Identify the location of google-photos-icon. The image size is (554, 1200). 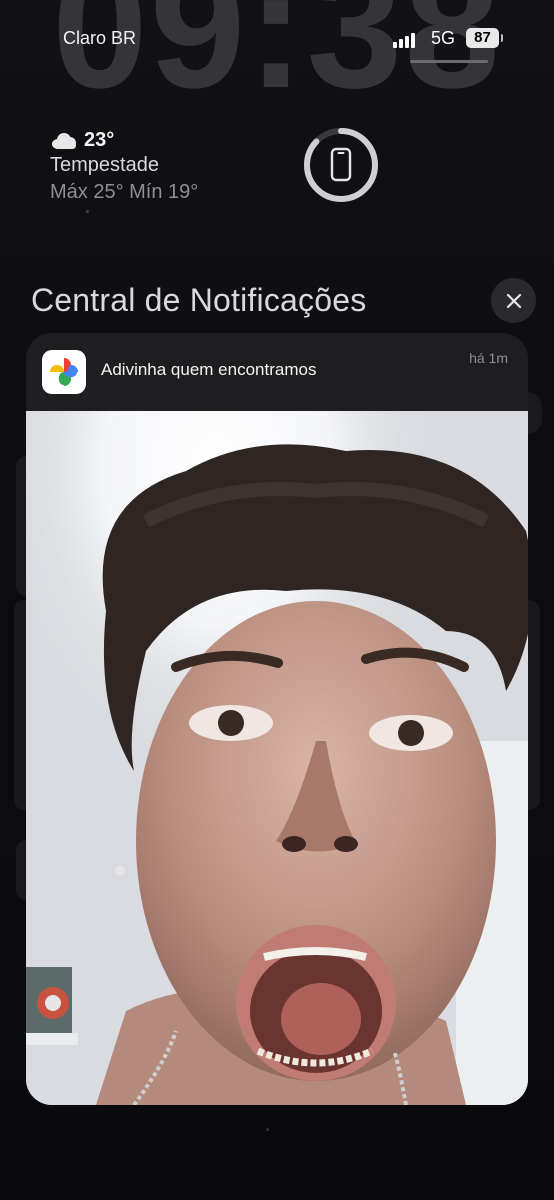
(64, 372).